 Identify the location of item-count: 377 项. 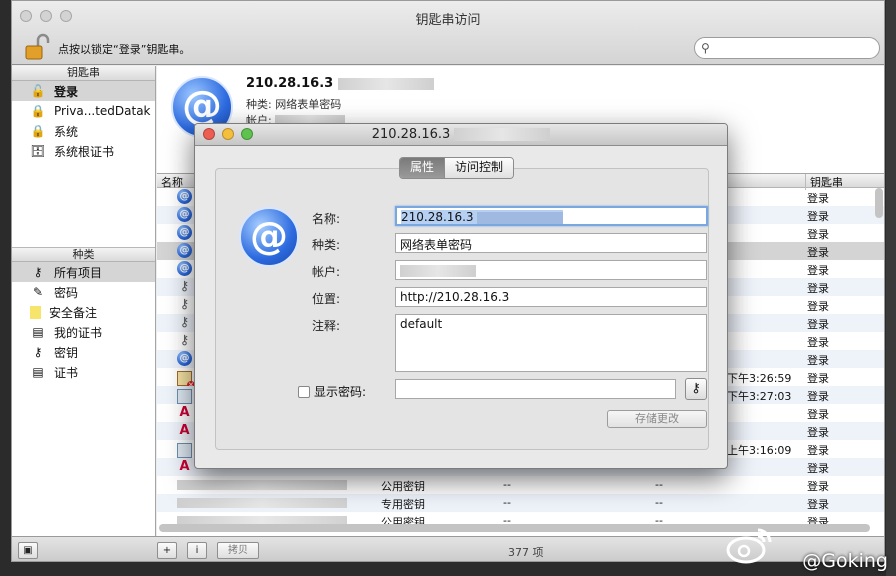
(526, 552).